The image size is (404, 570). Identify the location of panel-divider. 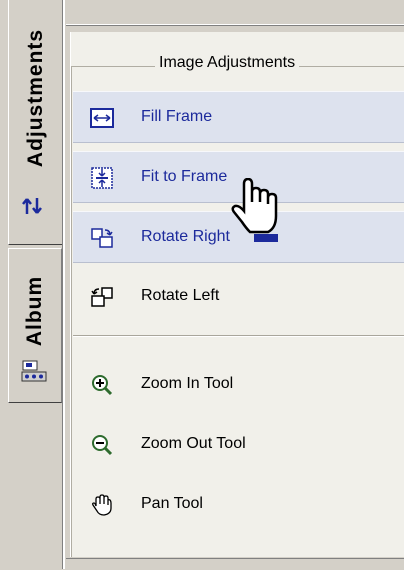
(63, 284).